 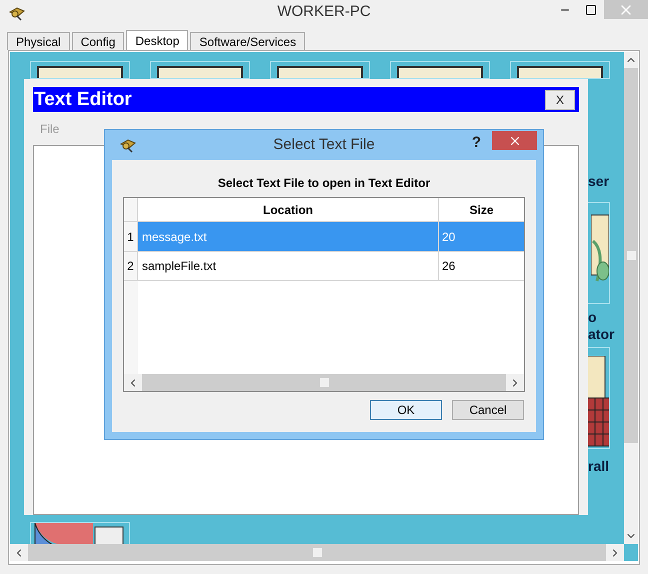 I want to click on editor-title: Text Editor, so click(x=83, y=99).